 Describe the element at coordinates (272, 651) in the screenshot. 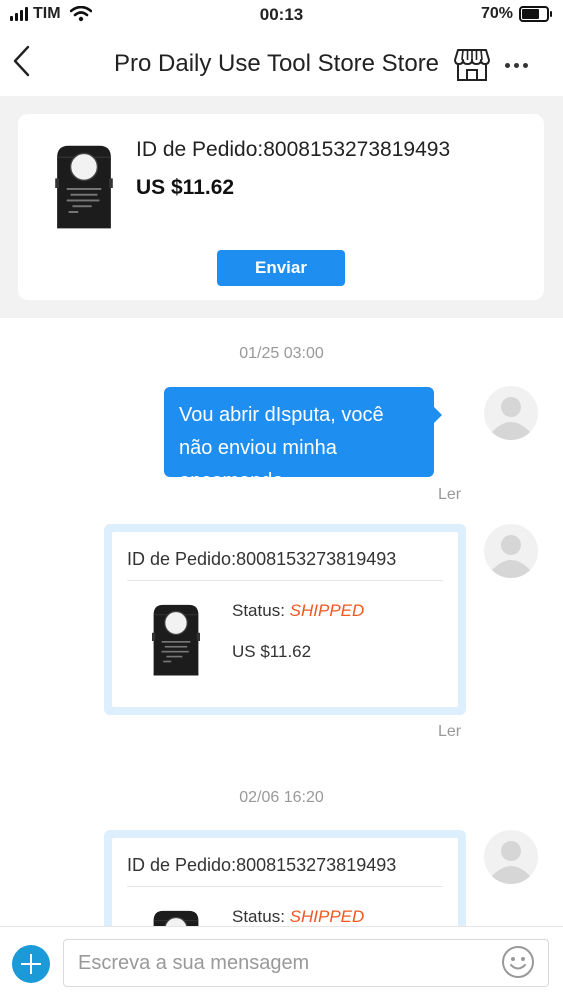

I see `order-message-price: US $11.62` at that location.